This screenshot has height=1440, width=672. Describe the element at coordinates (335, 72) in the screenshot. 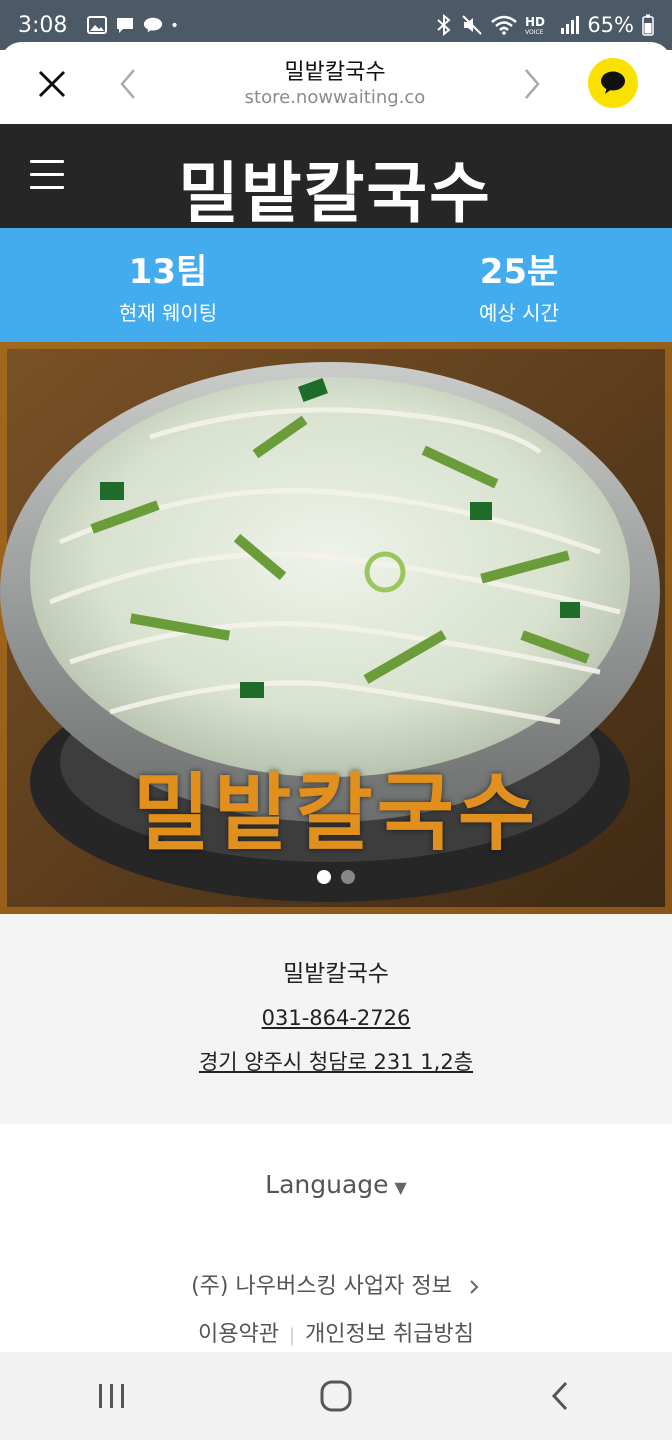

I see `browser-page-title: 밀밭칼국수` at that location.